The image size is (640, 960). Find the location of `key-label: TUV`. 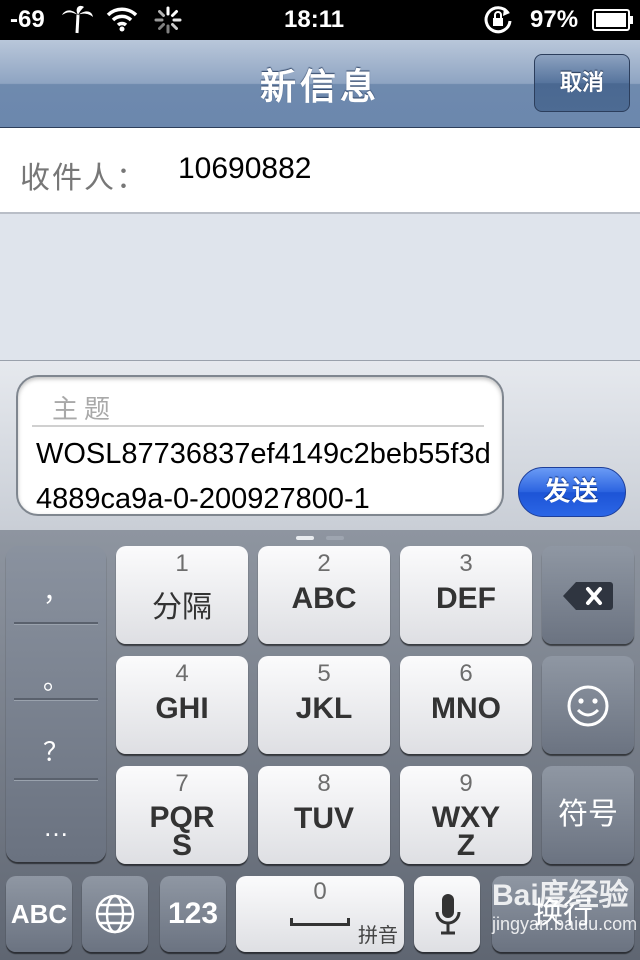

key-label: TUV is located at coordinates (324, 818).